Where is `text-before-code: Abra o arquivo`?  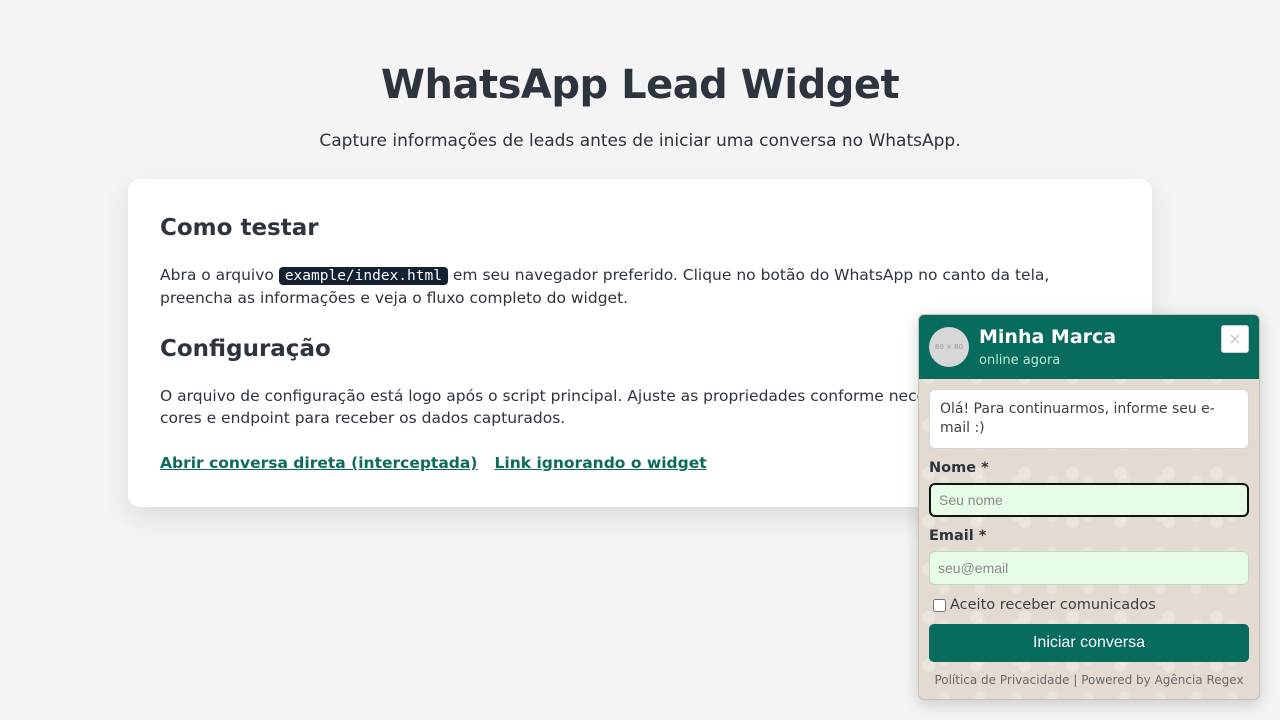
text-before-code: Abra o arquivo is located at coordinates (219, 275).